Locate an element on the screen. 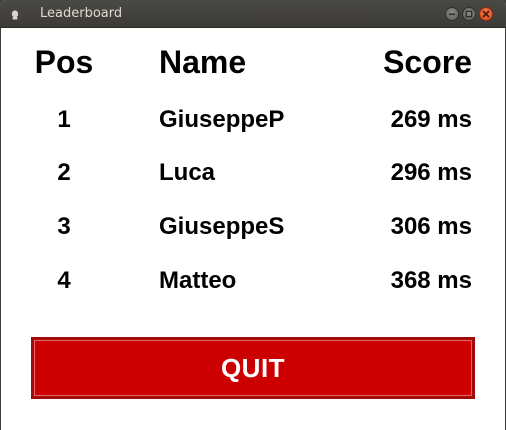  maximize-icon is located at coordinates (469, 14).